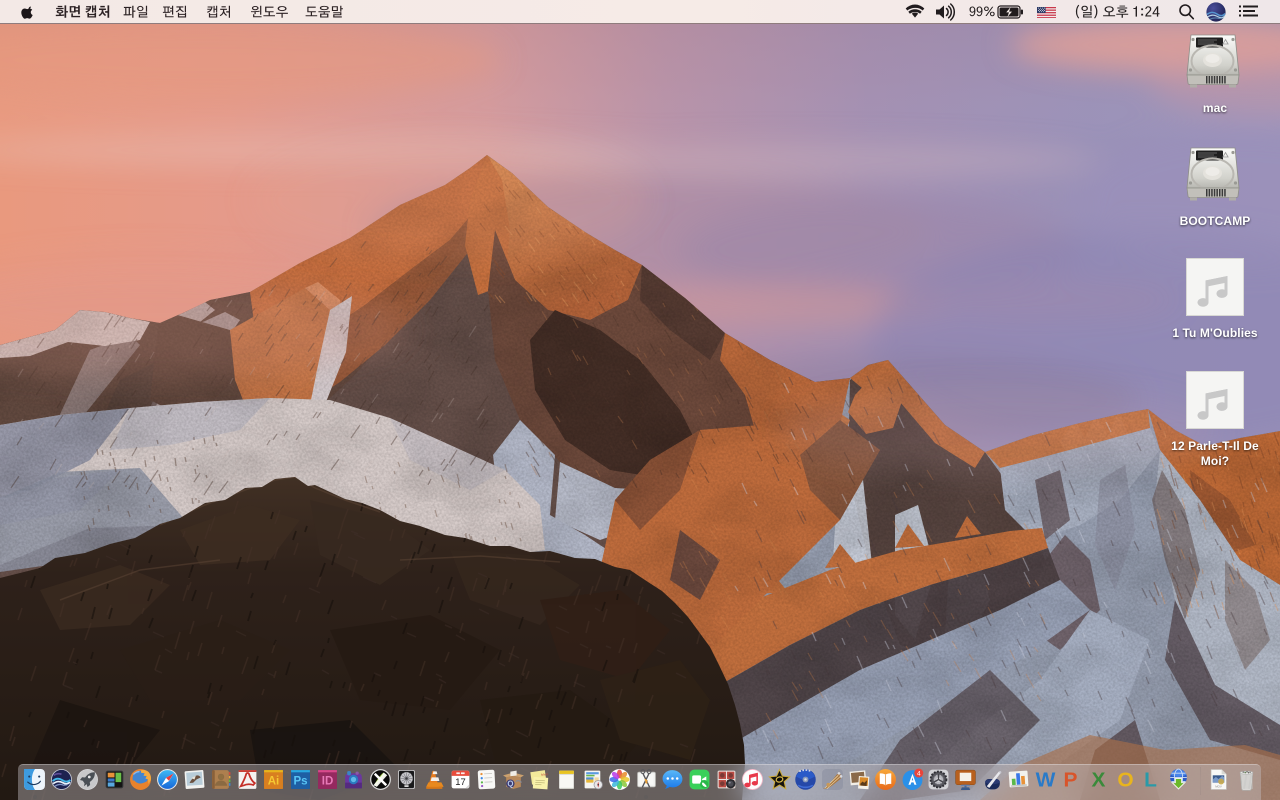 This screenshot has height=800, width=1280. What do you see at coordinates (1045, 780) in the screenshot?
I see `svg-text: W` at bounding box center [1045, 780].